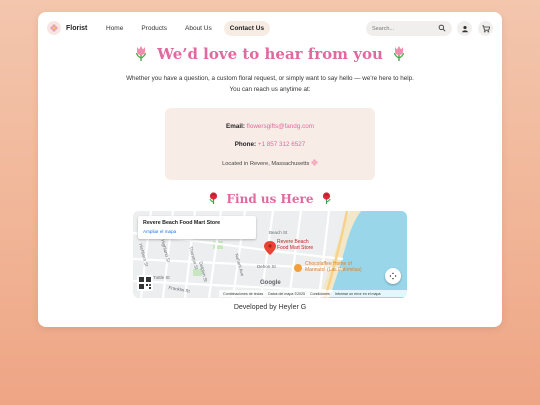  I want to click on hero-title-text: We’d love to hear from you, so click(270, 54).